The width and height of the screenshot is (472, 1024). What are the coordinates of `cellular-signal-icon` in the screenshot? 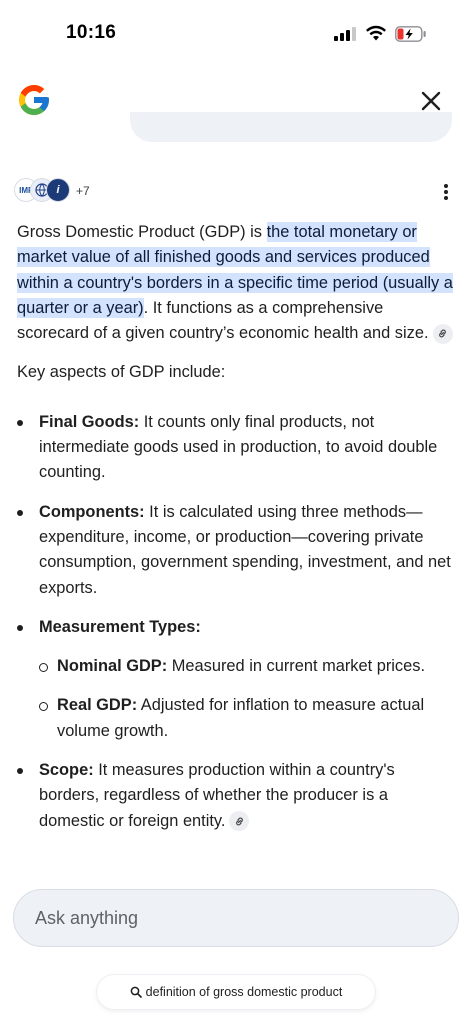 It's located at (345, 34).